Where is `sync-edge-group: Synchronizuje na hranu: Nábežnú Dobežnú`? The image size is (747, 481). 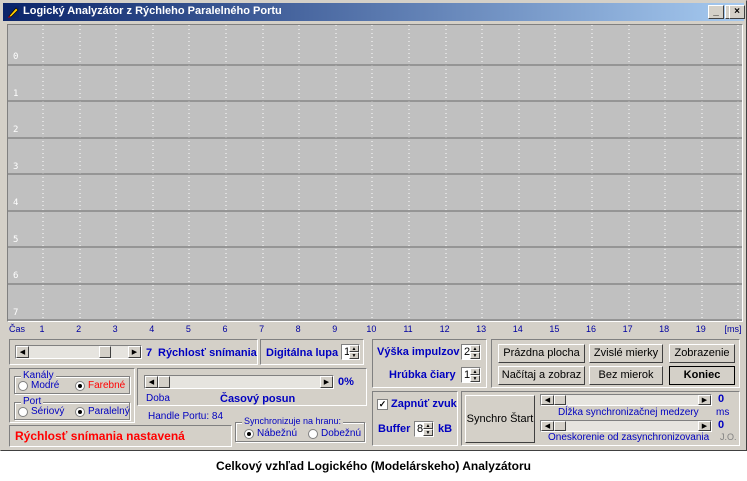 sync-edge-group: Synchronizuje na hranu: Nábežnú Dobežnú is located at coordinates (300, 429).